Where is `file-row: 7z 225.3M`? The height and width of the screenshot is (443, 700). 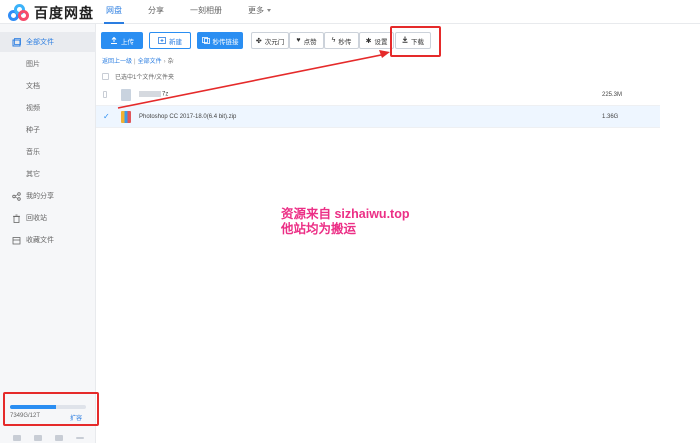
file-row: 7z 225.3M is located at coordinates (378, 95).